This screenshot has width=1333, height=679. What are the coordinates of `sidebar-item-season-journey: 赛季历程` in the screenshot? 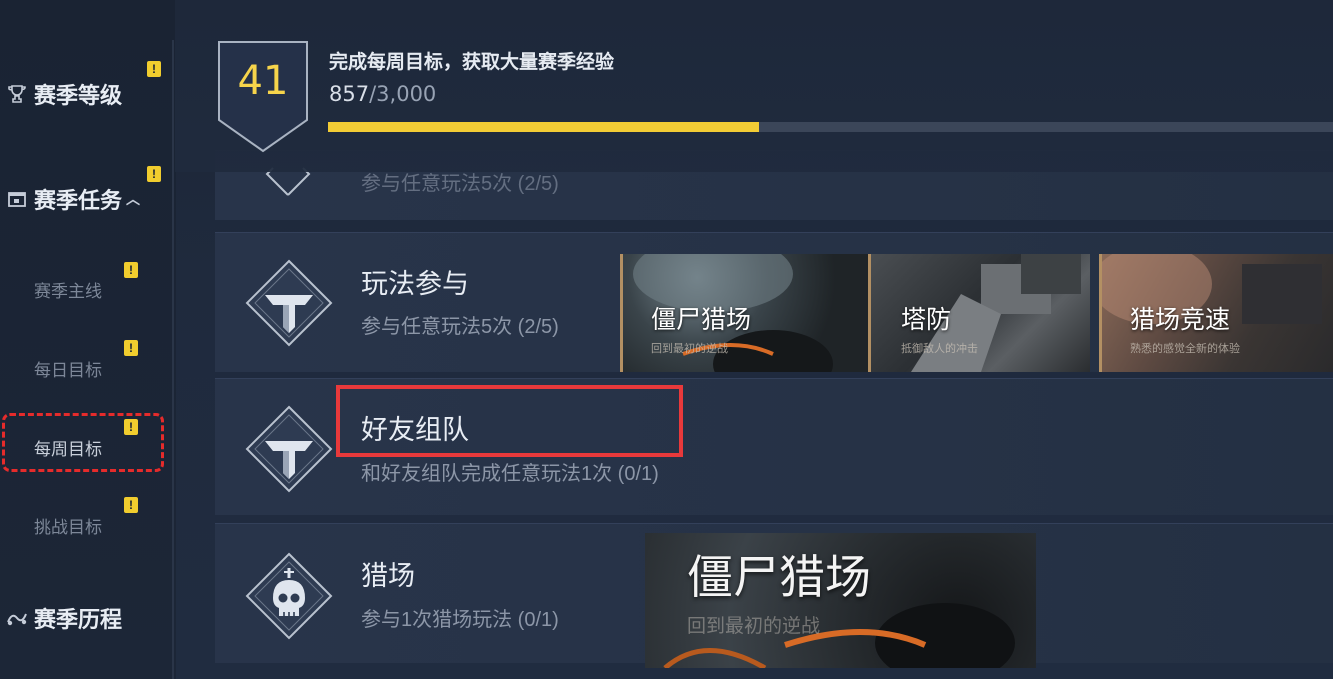 It's located at (63, 618).